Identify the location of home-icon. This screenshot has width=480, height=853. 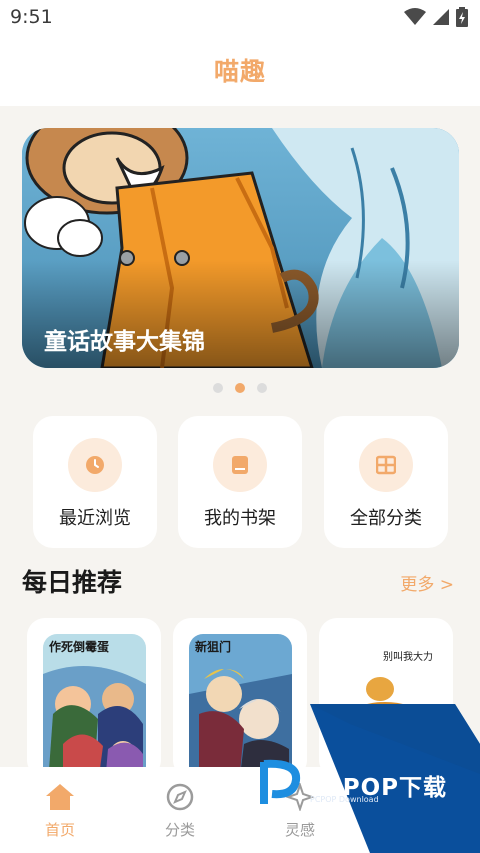
(60, 797).